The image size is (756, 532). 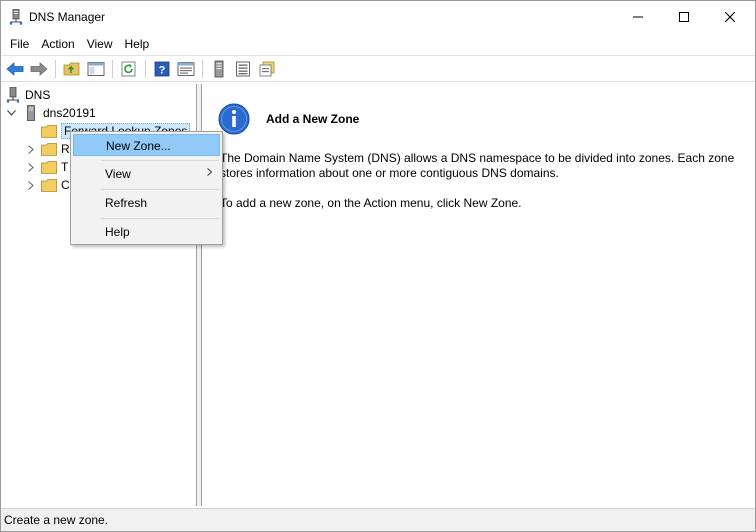 What do you see at coordinates (730, 17) in the screenshot?
I see `close-button` at bounding box center [730, 17].